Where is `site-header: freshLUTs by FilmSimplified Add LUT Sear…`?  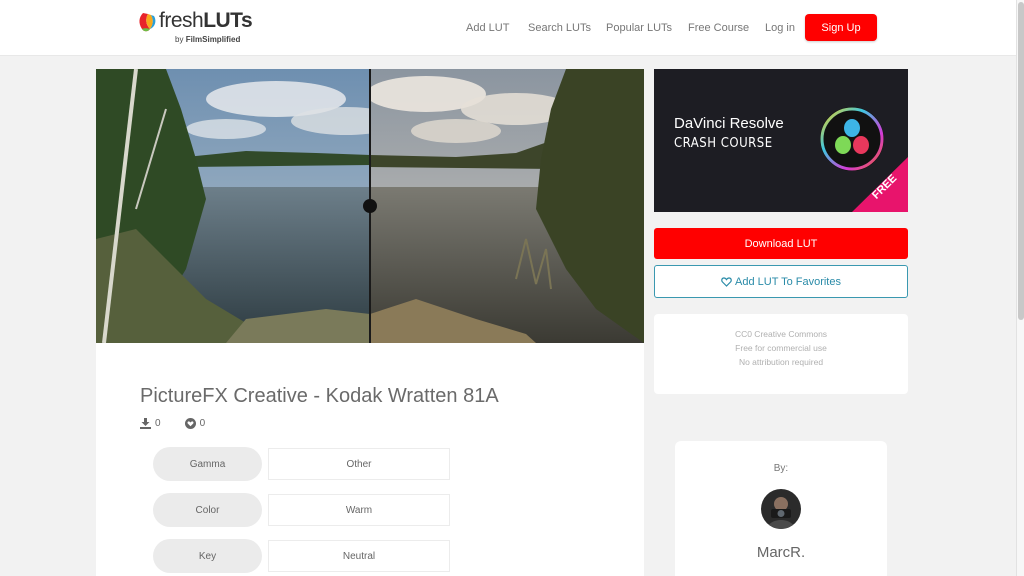 site-header: freshLUTs by FilmSimplified Add LUT Sear… is located at coordinates (508, 28).